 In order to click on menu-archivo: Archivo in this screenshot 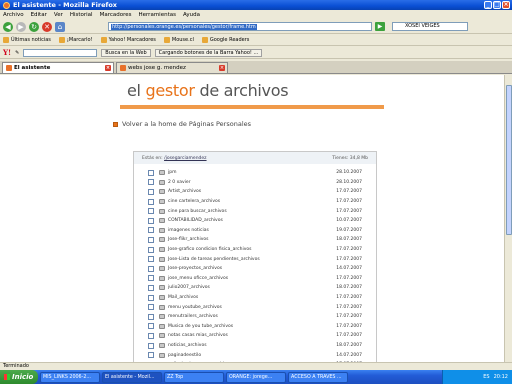, I will do `click(13, 15)`.